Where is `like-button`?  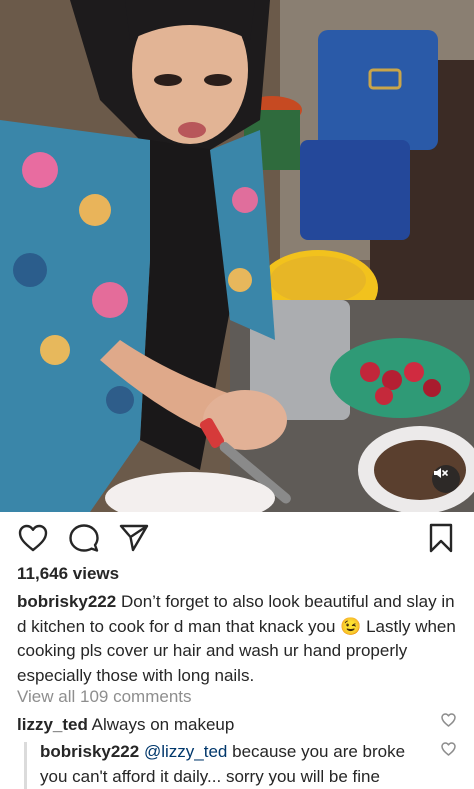 like-button is located at coordinates (33, 538).